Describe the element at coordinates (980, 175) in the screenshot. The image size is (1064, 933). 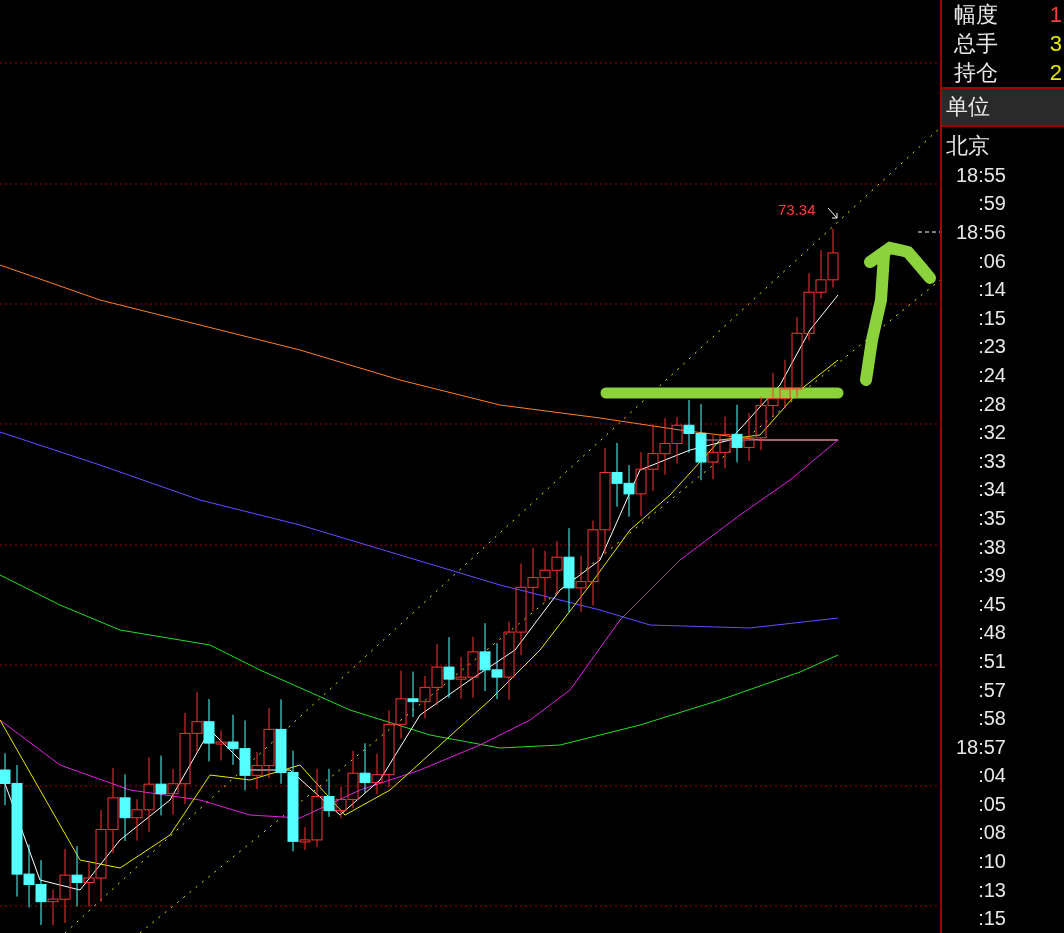
I see `time-label: 18:55` at that location.